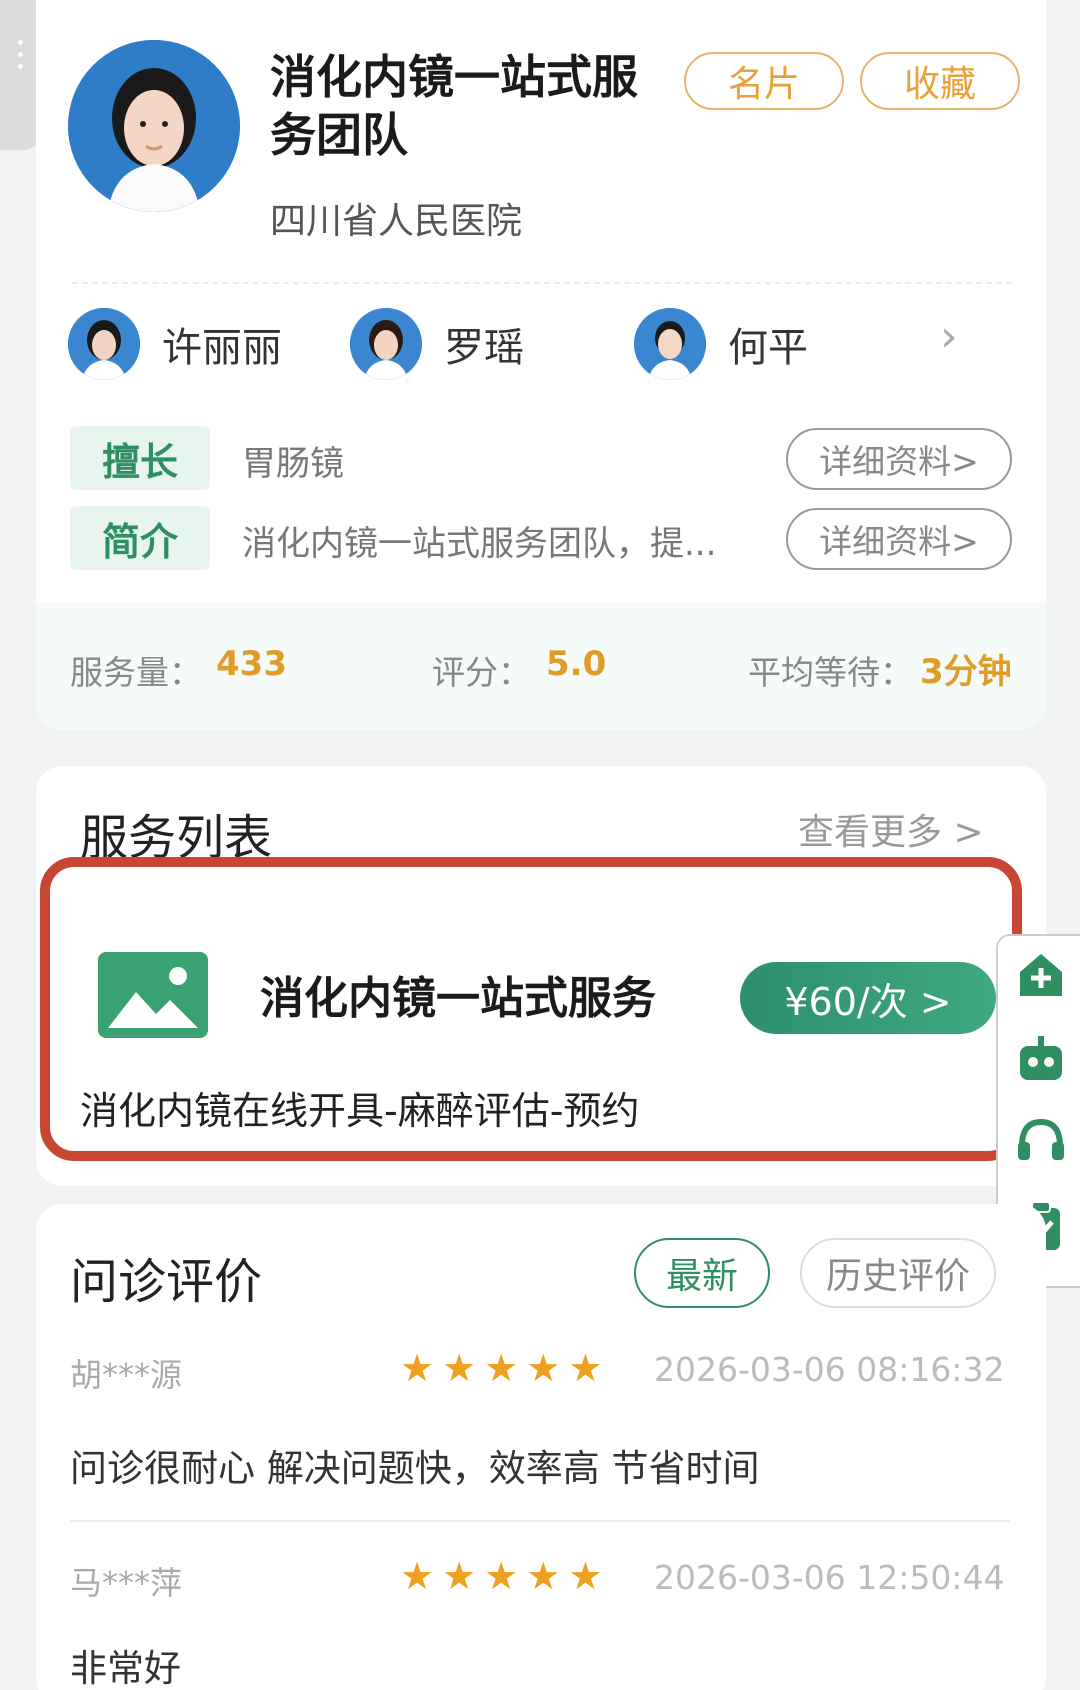  What do you see at coordinates (576, 664) in the screenshot?
I see `rating-value: 5.0` at bounding box center [576, 664].